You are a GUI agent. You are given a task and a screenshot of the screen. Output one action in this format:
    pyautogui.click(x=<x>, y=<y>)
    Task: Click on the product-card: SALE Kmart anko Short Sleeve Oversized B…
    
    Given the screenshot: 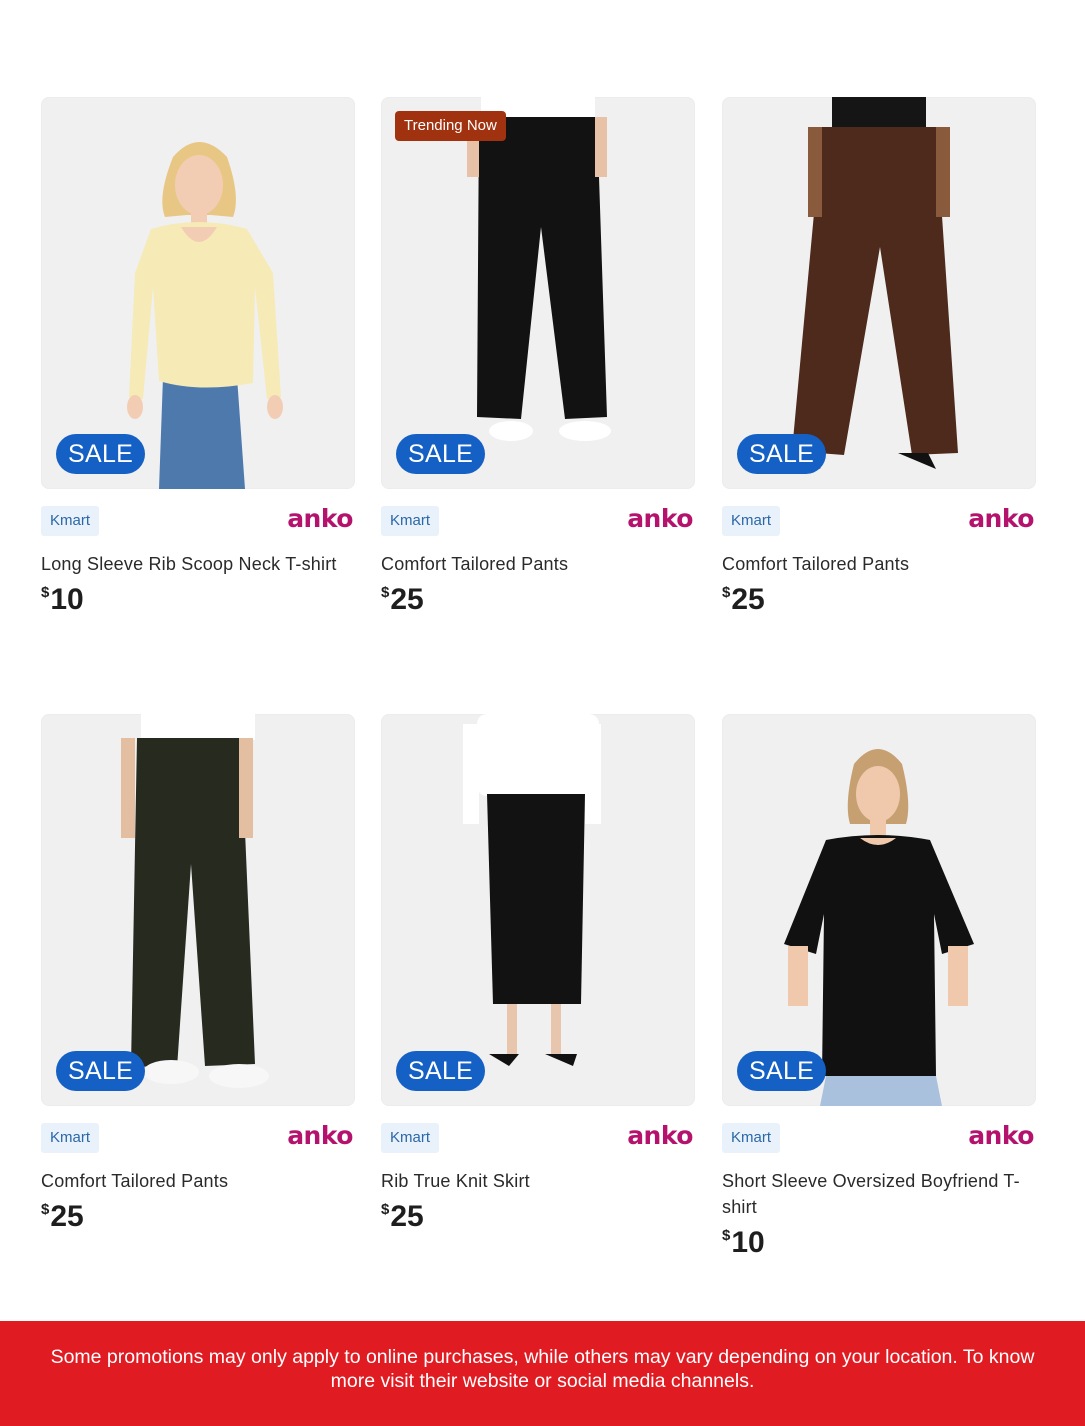 What is the action you would take?
    pyautogui.click(x=879, y=987)
    